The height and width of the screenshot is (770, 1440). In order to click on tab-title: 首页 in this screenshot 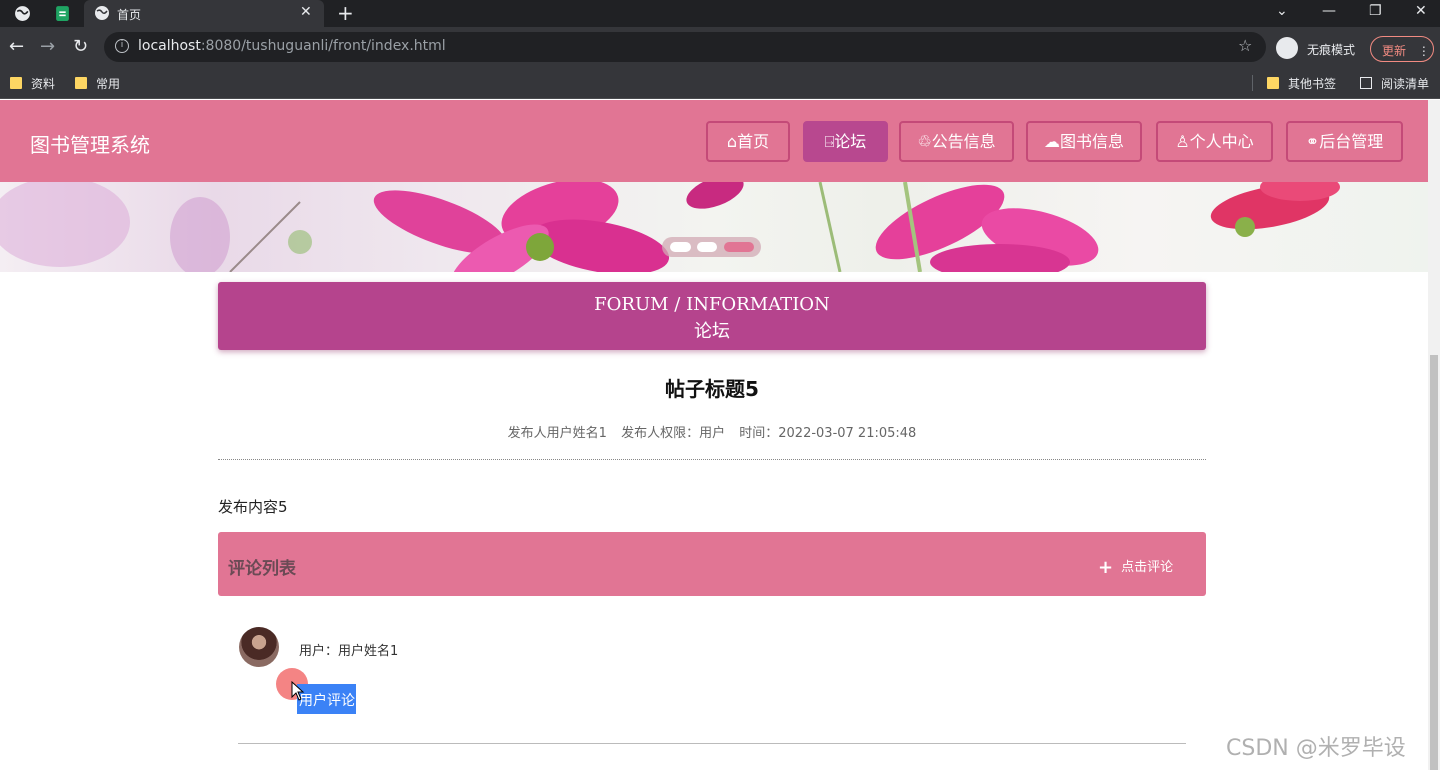, I will do `click(129, 15)`.